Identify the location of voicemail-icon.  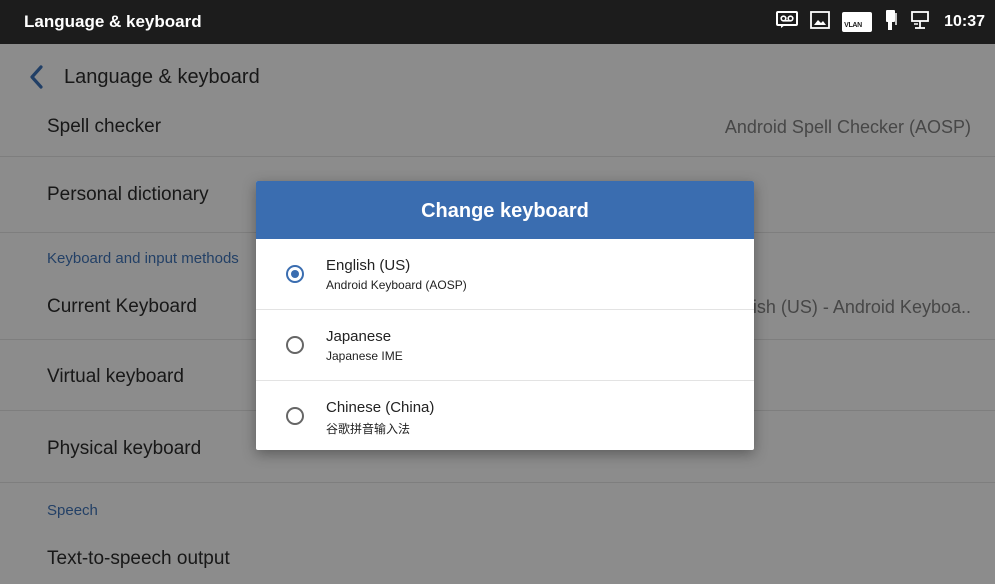
(787, 22).